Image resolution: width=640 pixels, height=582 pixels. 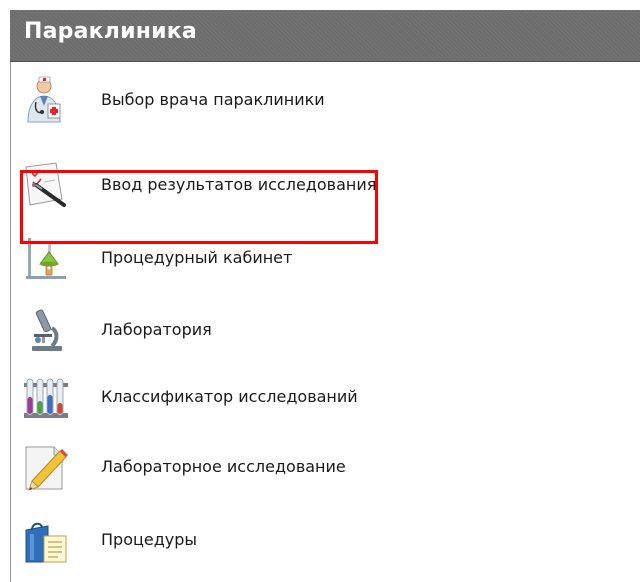 I want to click on menu-item-test-classifier: Классификатор исследований, so click(x=325, y=397).